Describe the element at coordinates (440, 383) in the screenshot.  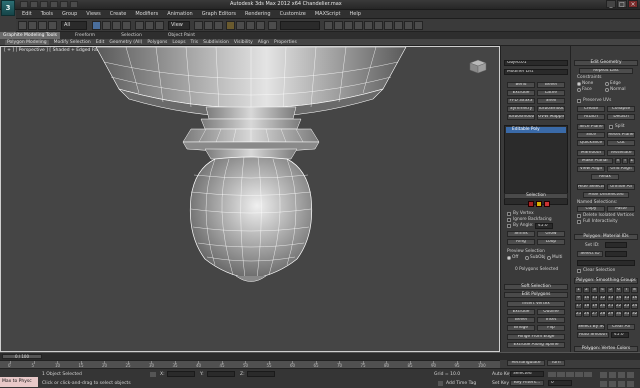
I see `time-tag-icon` at that location.